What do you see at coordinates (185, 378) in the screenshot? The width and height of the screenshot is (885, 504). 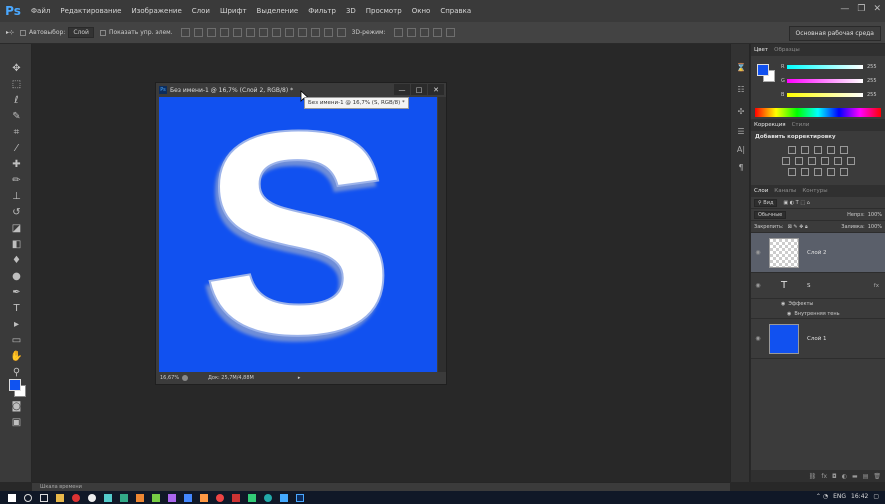 I see `status-info-icon` at bounding box center [185, 378].